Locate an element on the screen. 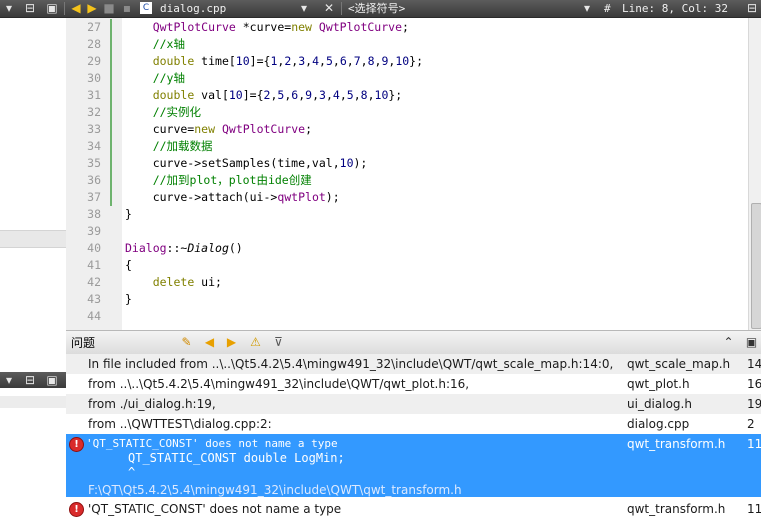 The image size is (761, 521). line-number: 29 is located at coordinates (94, 61).